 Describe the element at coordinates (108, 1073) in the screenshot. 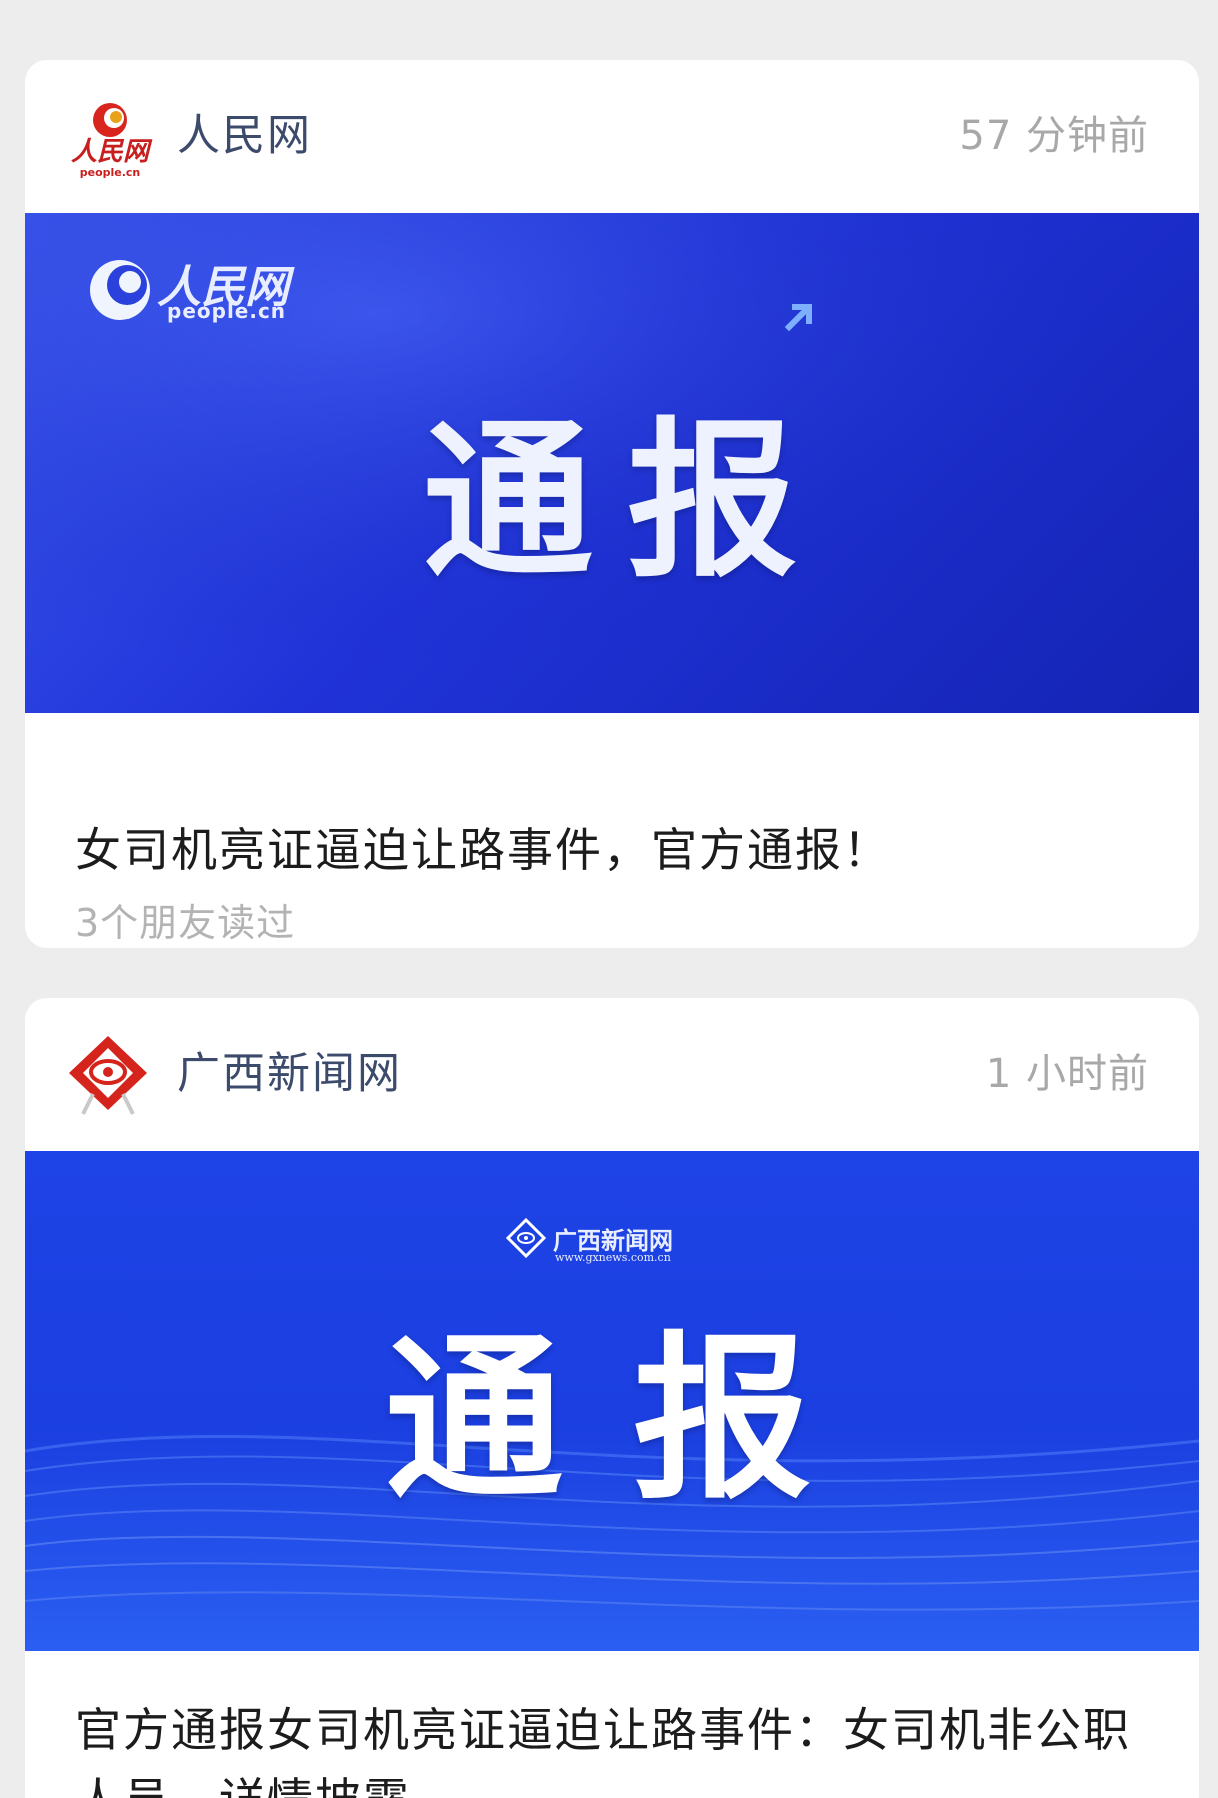

I see `gxnews-logo-icon` at that location.